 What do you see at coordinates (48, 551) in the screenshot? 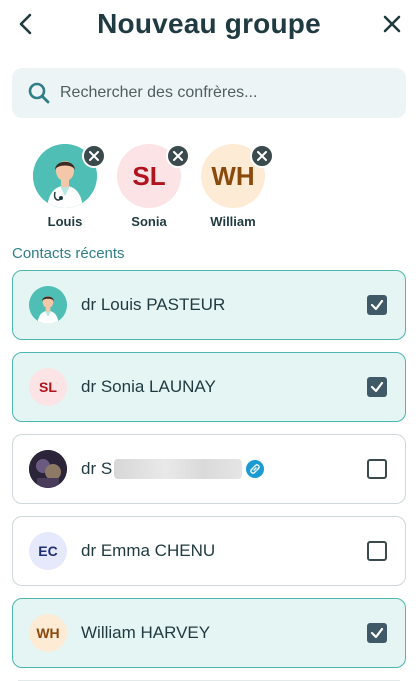
I see `avatar: EC` at bounding box center [48, 551].